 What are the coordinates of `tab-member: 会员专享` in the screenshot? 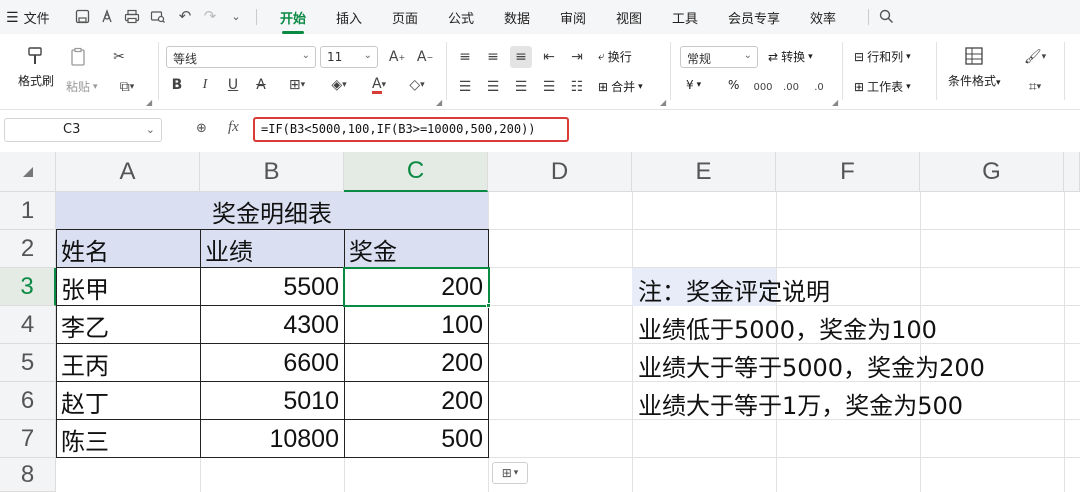 It's located at (754, 17).